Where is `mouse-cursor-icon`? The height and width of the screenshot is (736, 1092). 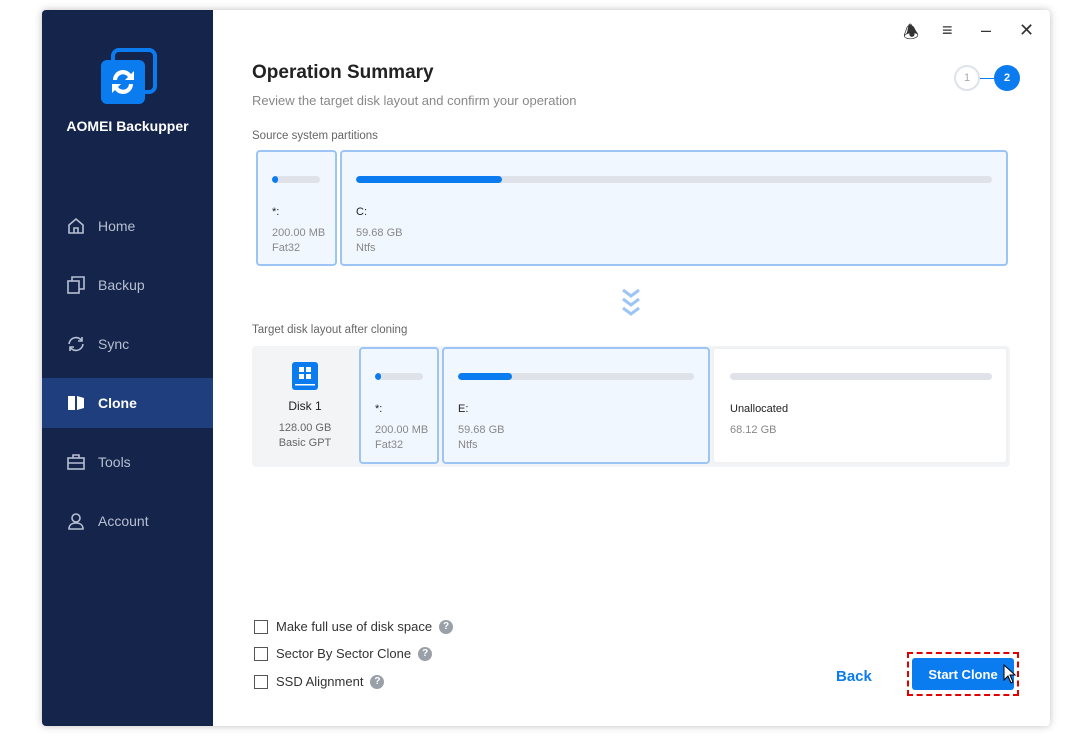
mouse-cursor-icon is located at coordinates (1010, 674).